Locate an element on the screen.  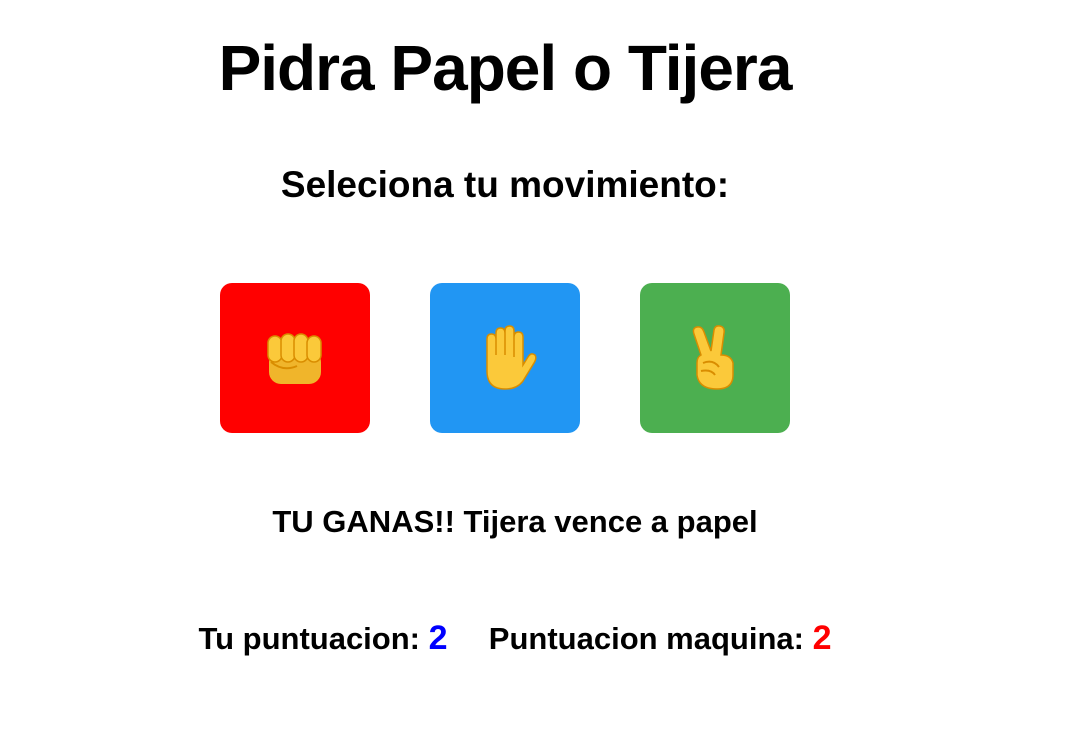
raised-hand-icon is located at coordinates (511, 357).